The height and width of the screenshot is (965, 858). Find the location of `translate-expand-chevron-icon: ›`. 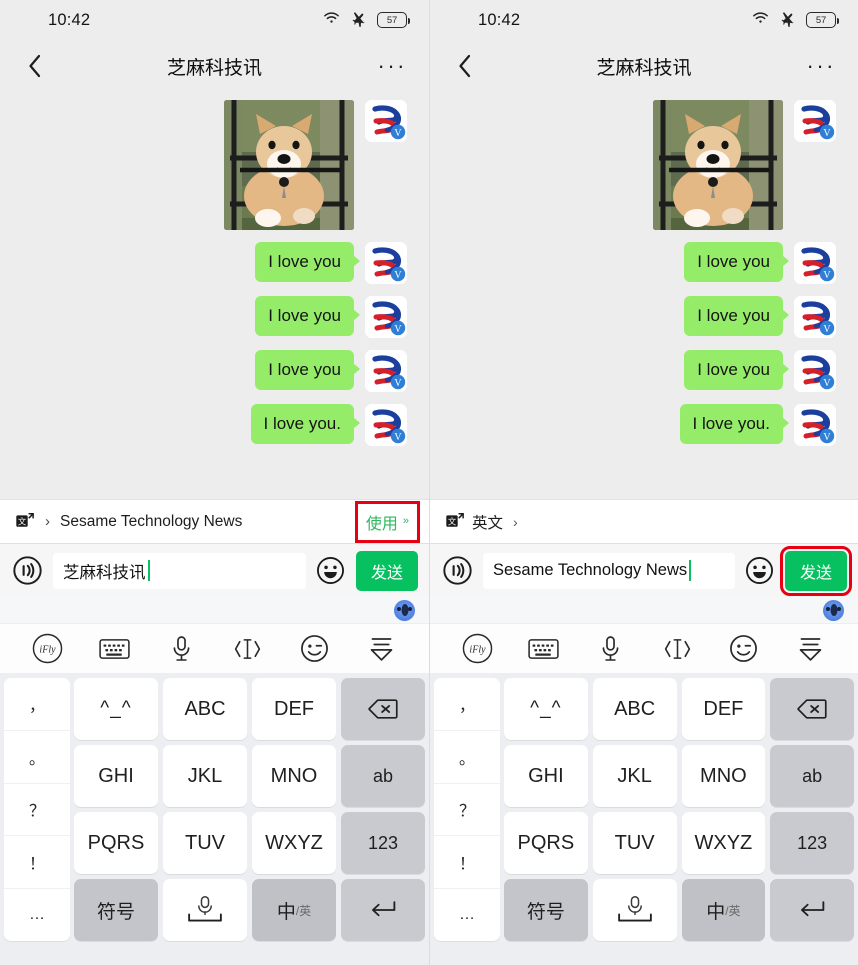

translate-expand-chevron-icon: › is located at coordinates (47, 521).